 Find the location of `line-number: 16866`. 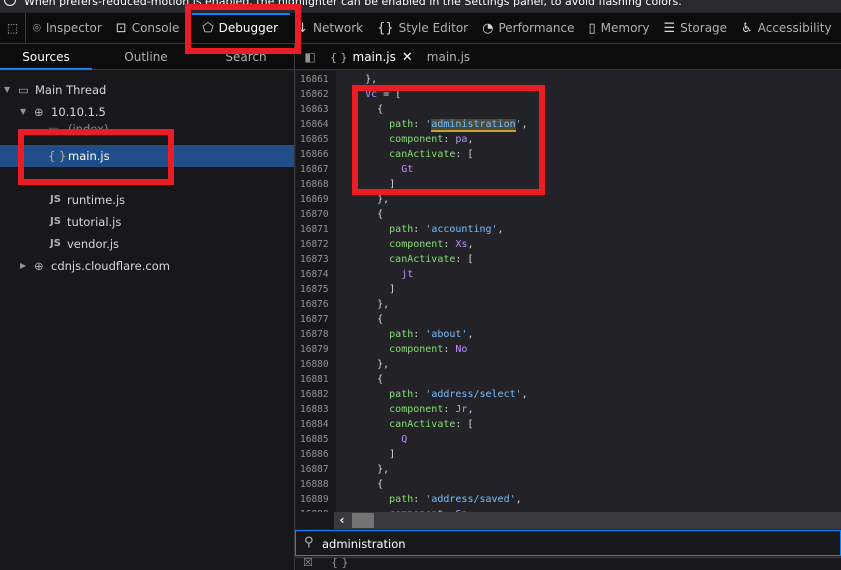

line-number: 16866 is located at coordinates (316, 154).